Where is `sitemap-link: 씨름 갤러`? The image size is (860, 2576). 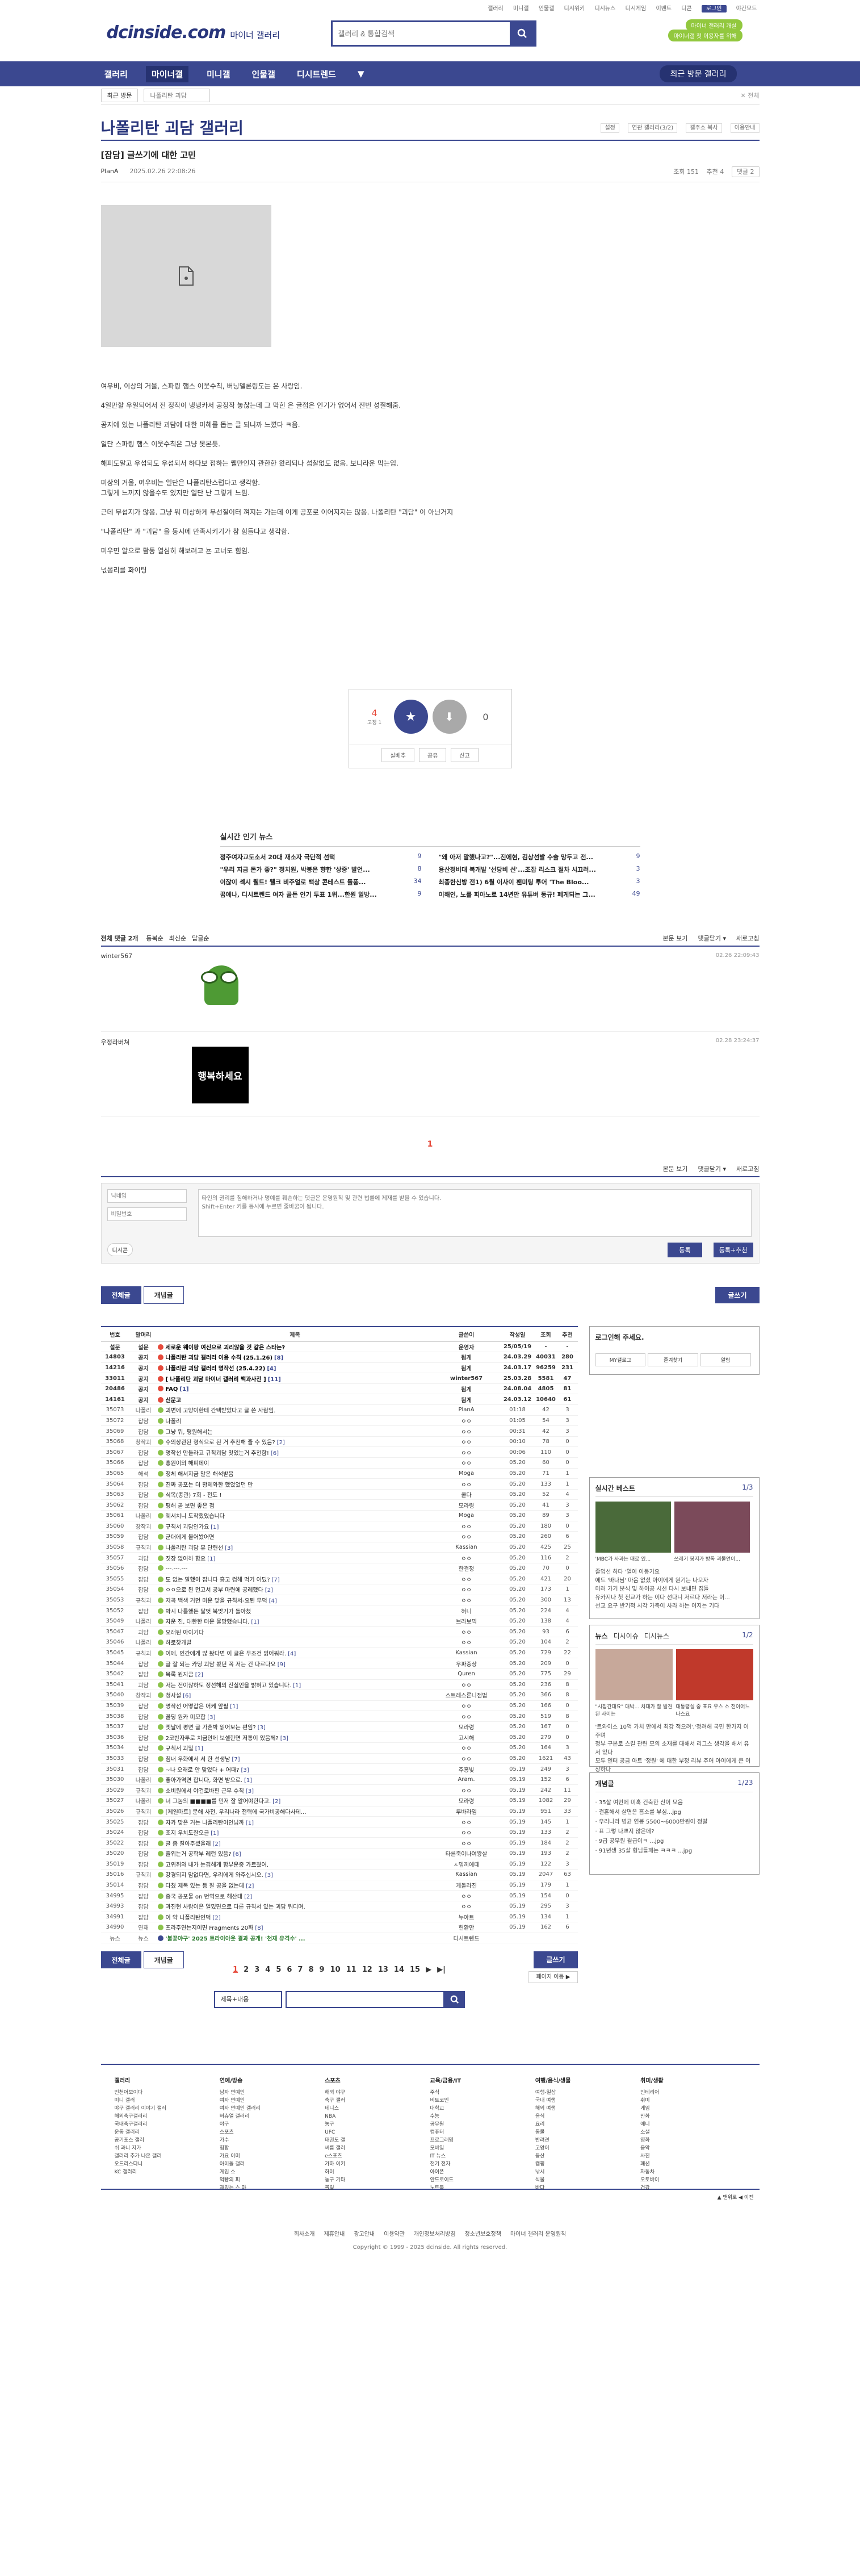 sitemap-link: 씨름 갤러 is located at coordinates (377, 2148).